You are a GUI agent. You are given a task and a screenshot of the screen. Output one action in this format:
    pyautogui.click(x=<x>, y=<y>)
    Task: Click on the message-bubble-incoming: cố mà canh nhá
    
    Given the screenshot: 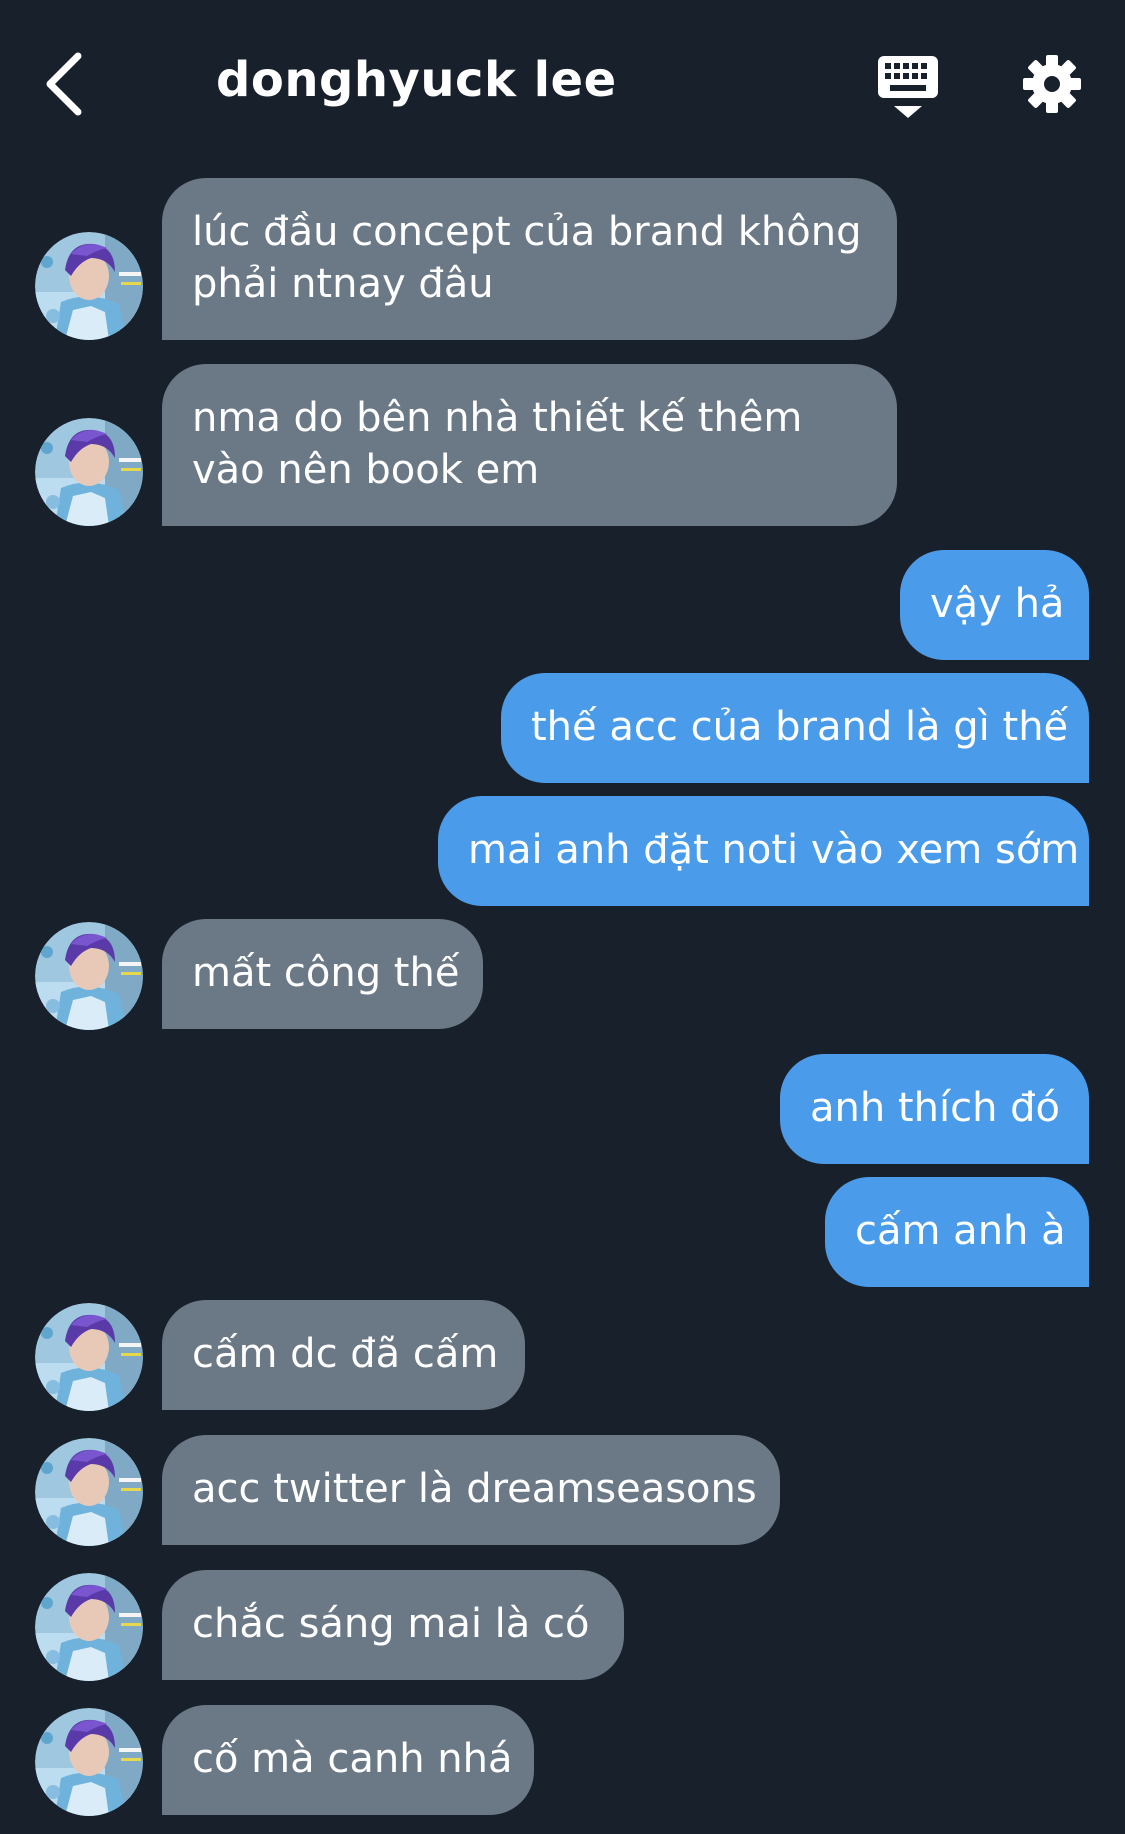 What is the action you would take?
    pyautogui.click(x=348, y=1760)
    